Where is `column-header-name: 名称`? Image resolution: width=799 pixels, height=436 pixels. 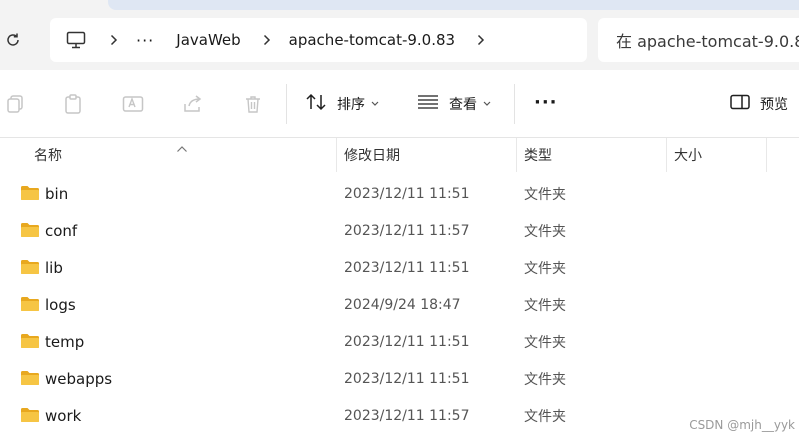 column-header-name: 名称 is located at coordinates (48, 155).